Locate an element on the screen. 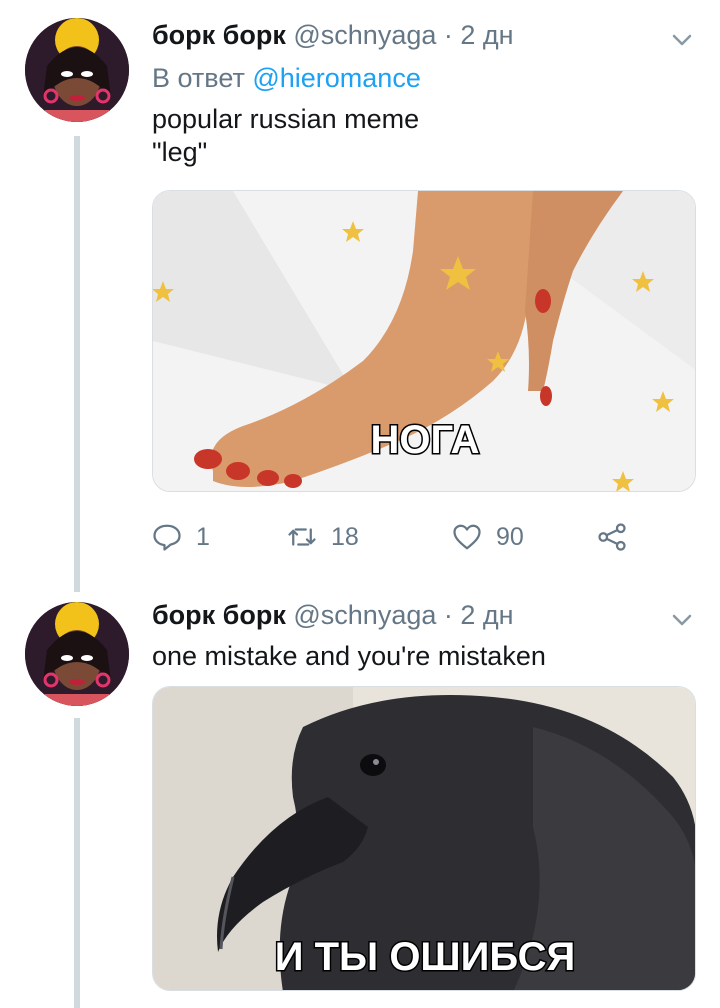  tweet-text: one mistake and you're mistaken is located at coordinates (349, 656).